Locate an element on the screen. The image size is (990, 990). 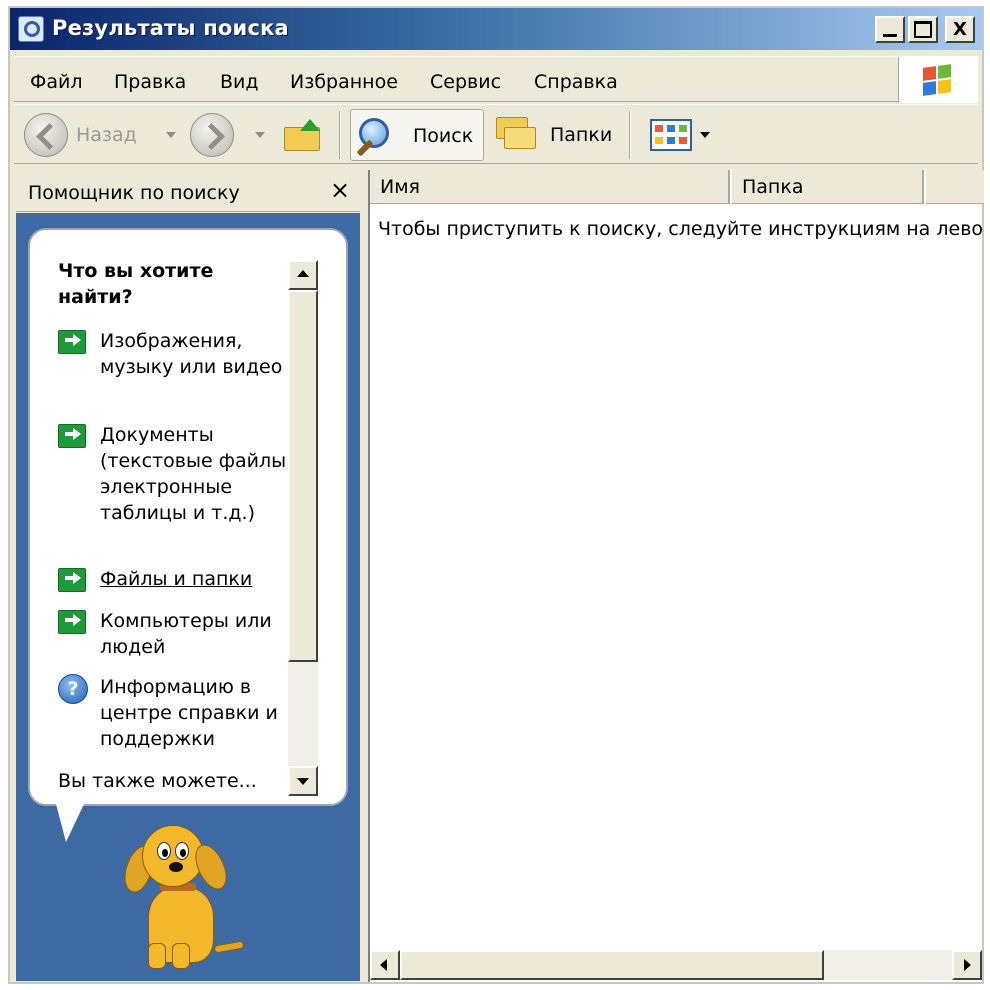
option-label: Информацию в центре справки и поддержки is located at coordinates (200, 713).